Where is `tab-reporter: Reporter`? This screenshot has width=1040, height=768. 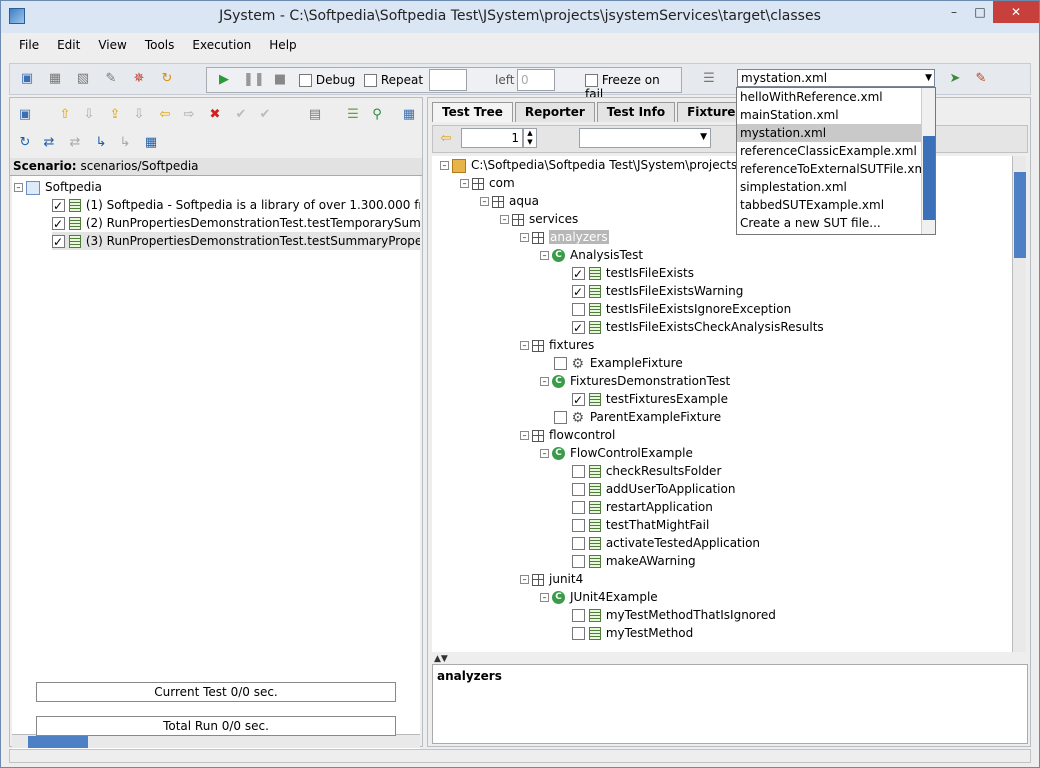 tab-reporter: Reporter is located at coordinates (554, 112).